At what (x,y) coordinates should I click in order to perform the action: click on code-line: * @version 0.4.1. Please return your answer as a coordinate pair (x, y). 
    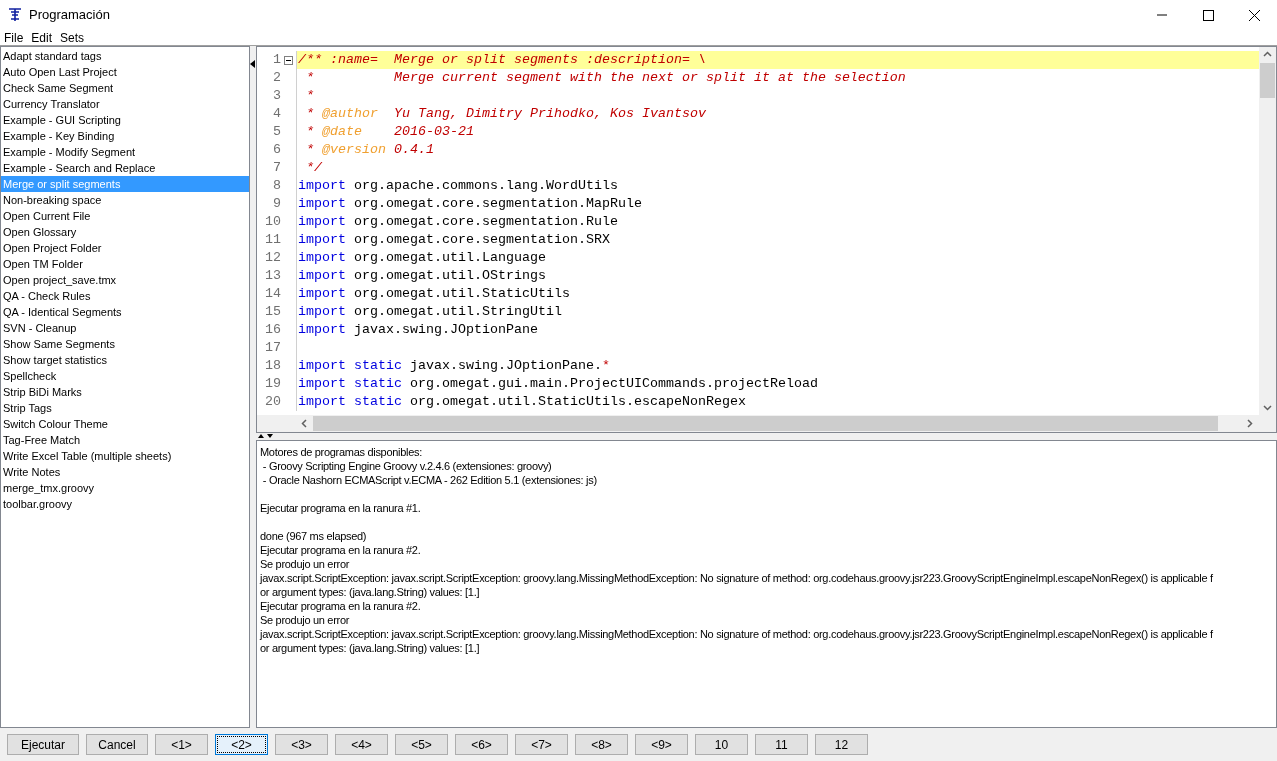
    Looking at the image, I should click on (369, 150).